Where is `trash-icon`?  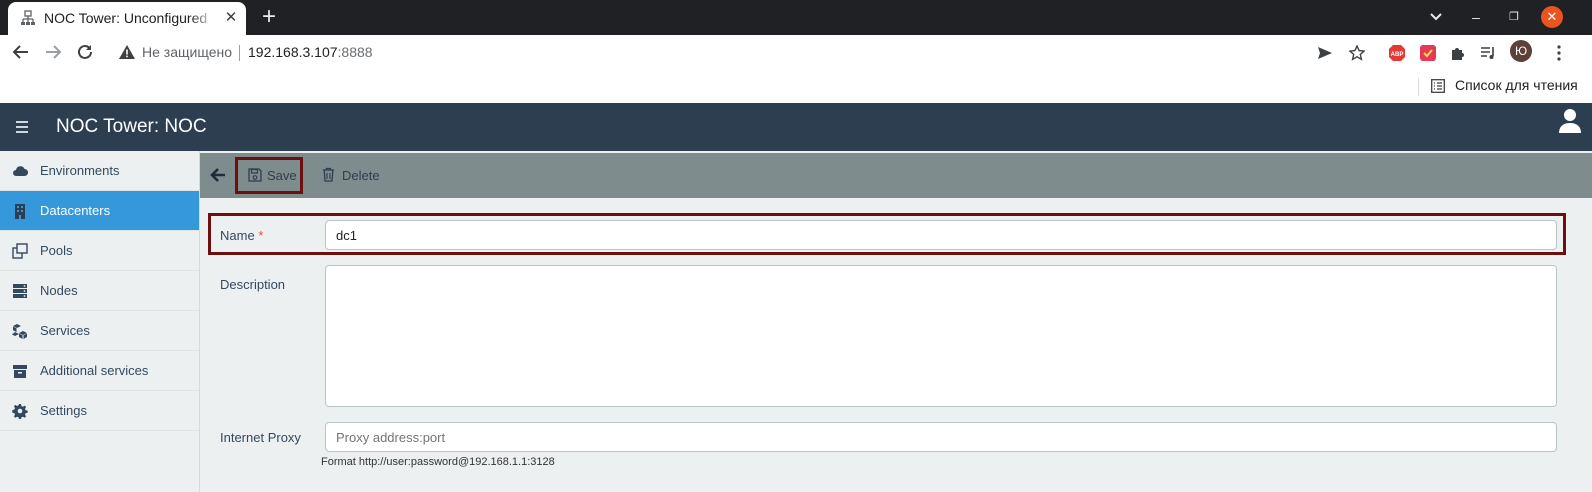
trash-icon is located at coordinates (328, 174).